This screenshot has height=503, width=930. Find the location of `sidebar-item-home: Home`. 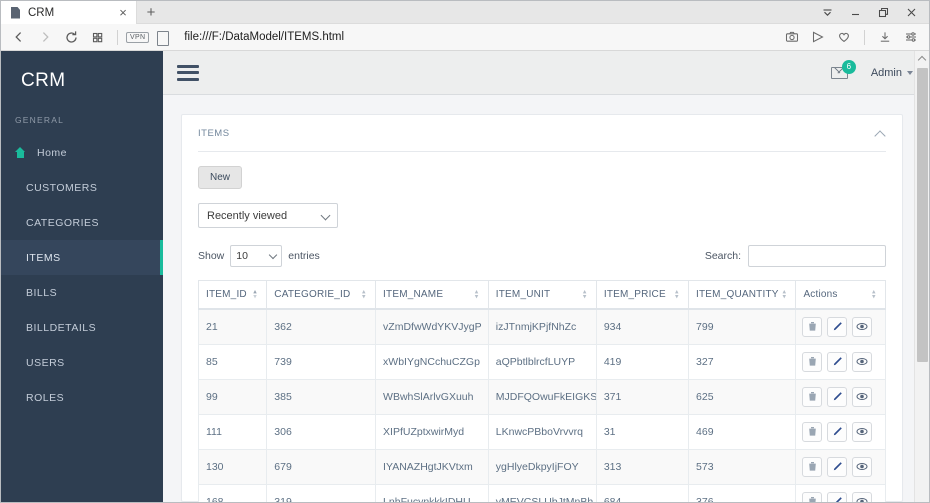

sidebar-item-home: Home is located at coordinates (82, 152).